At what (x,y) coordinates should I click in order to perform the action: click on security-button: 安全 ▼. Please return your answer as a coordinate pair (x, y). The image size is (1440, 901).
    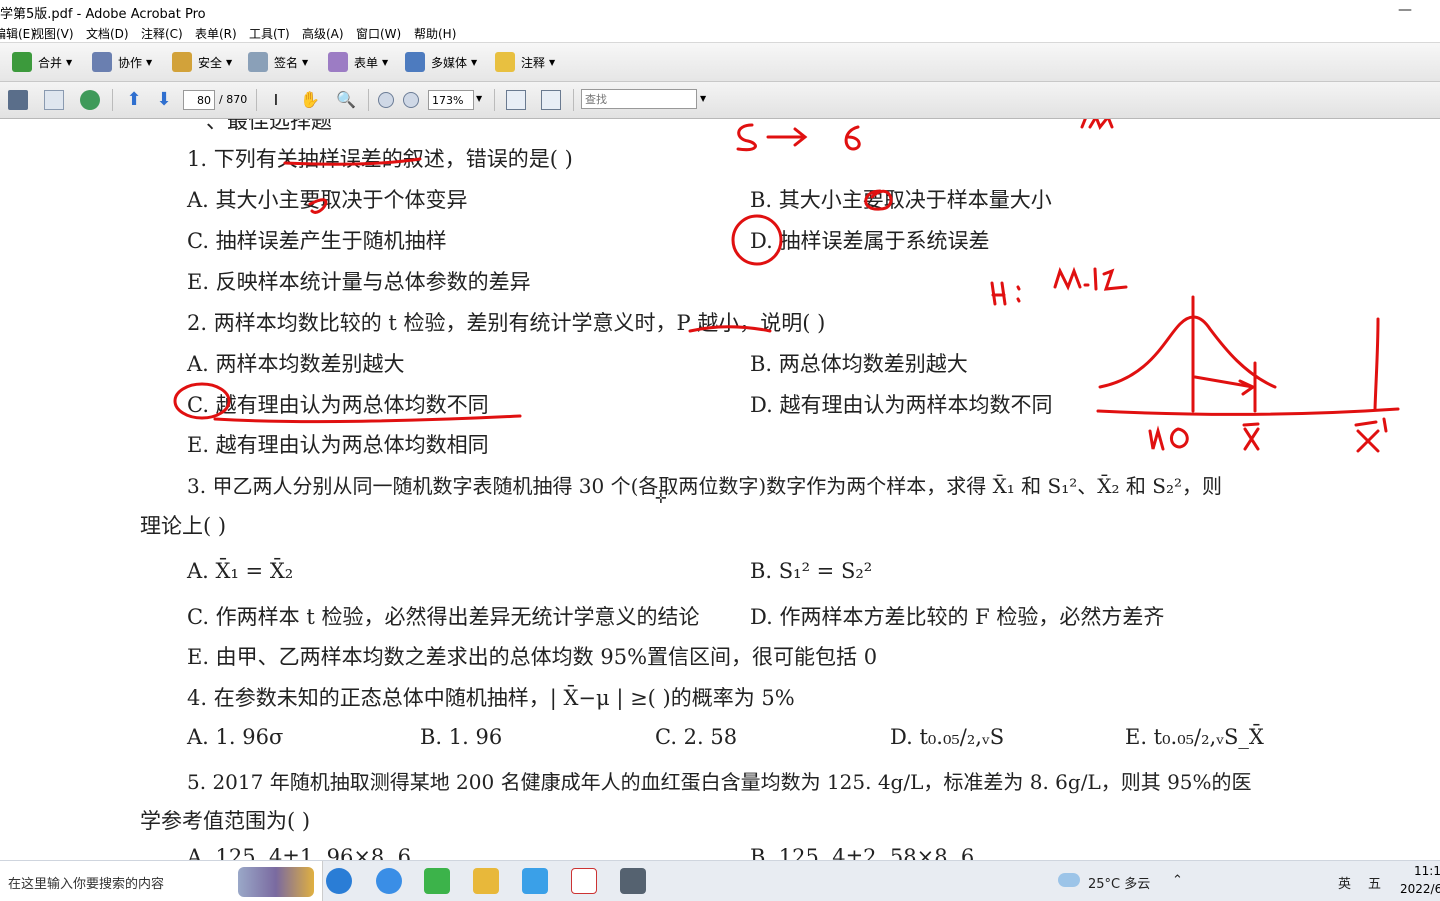
    Looking at the image, I should click on (202, 62).